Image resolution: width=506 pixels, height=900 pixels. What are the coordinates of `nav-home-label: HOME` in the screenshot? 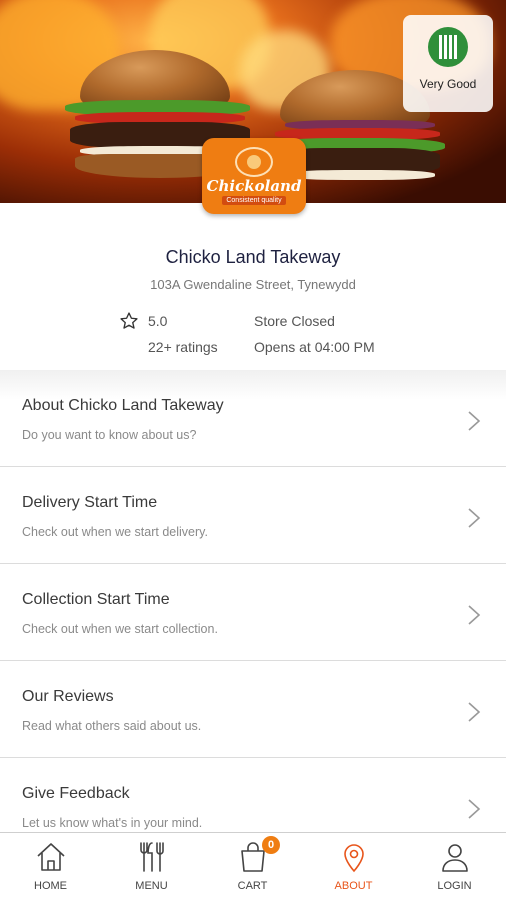 It's located at (50, 886).